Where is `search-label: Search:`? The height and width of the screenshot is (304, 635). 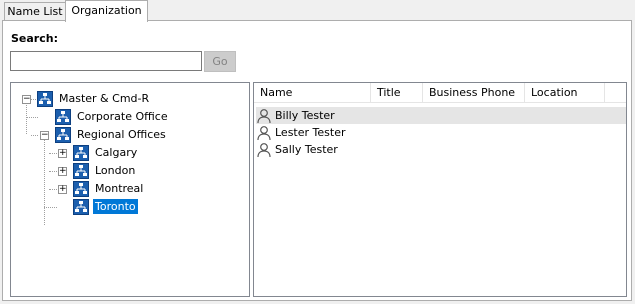
search-label: Search: is located at coordinates (34, 38).